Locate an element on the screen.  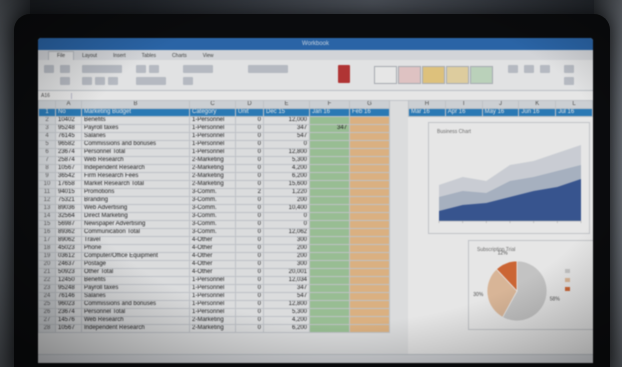
cell: 6,200 is located at coordinates (286, 328).